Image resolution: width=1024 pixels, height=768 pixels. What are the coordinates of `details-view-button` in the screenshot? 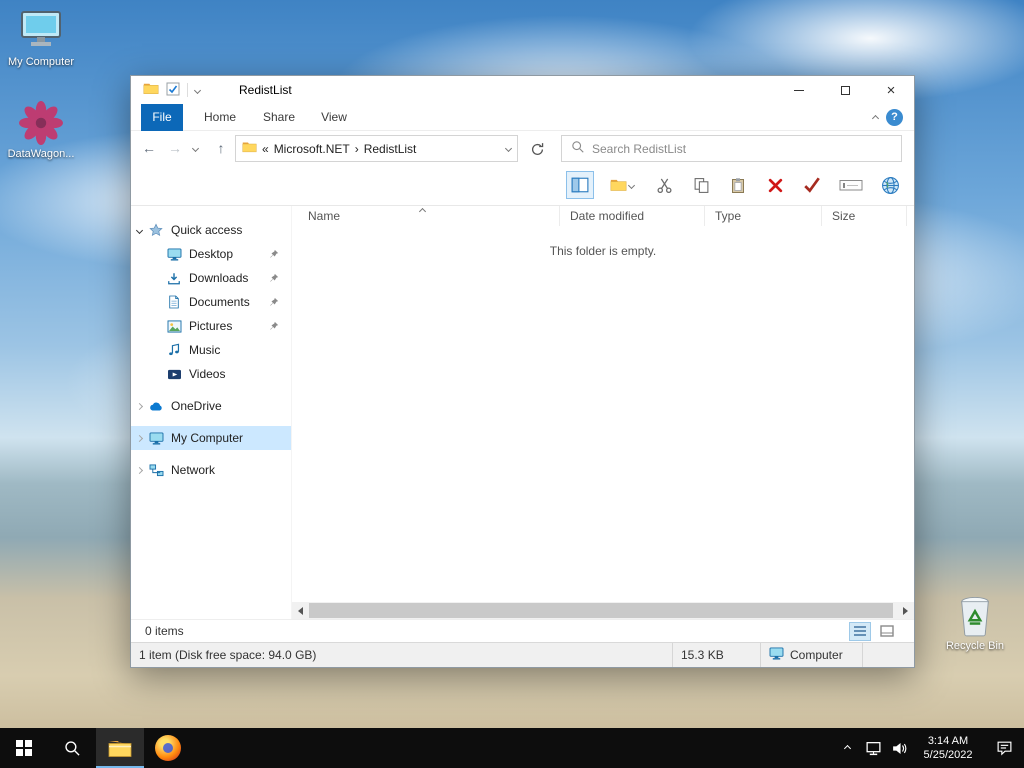 It's located at (860, 631).